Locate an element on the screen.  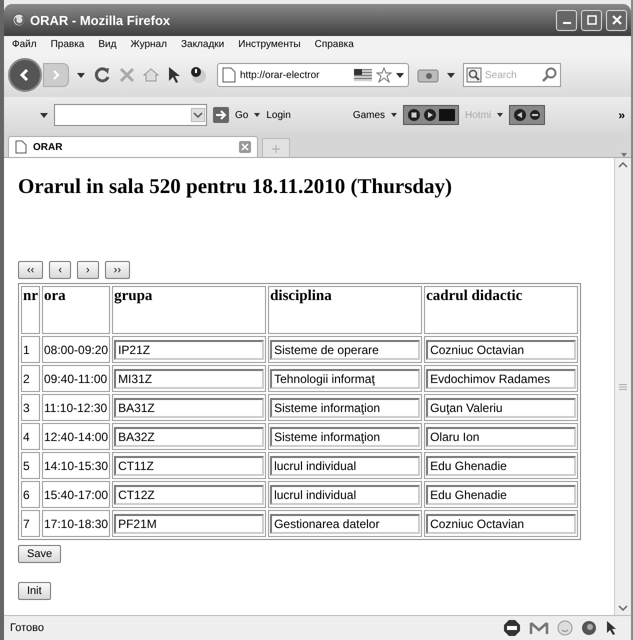
column-header: cadrul didactic is located at coordinates (501, 310).